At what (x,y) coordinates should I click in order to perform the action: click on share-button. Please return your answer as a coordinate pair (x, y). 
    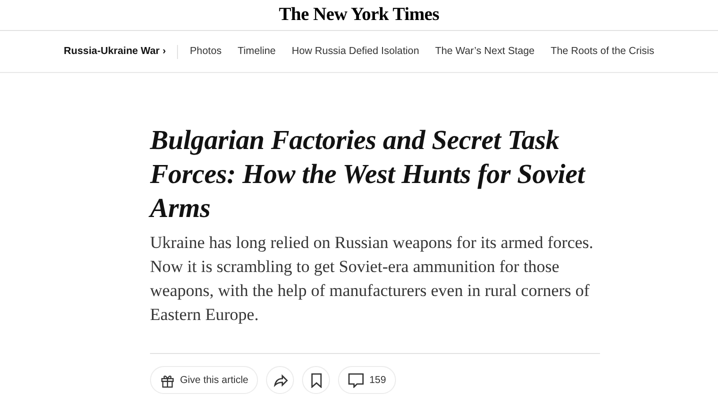
    Looking at the image, I should click on (280, 380).